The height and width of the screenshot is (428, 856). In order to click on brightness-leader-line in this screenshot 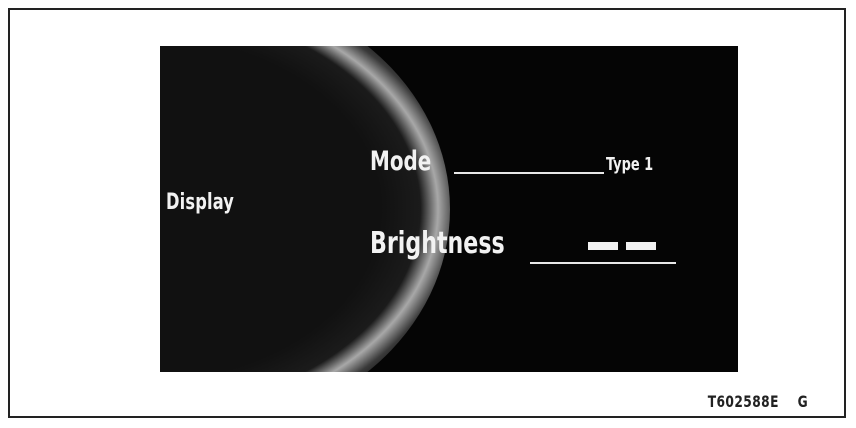, I will do `click(603, 263)`.